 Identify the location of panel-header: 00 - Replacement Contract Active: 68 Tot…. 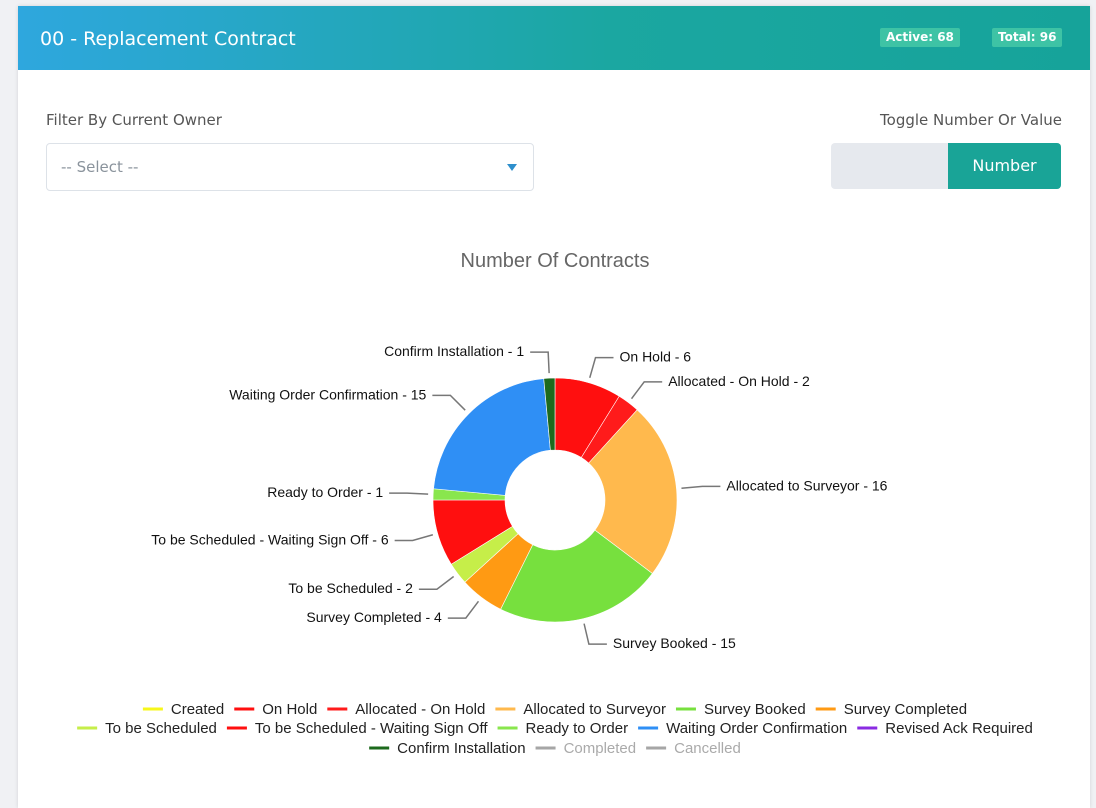
(554, 38).